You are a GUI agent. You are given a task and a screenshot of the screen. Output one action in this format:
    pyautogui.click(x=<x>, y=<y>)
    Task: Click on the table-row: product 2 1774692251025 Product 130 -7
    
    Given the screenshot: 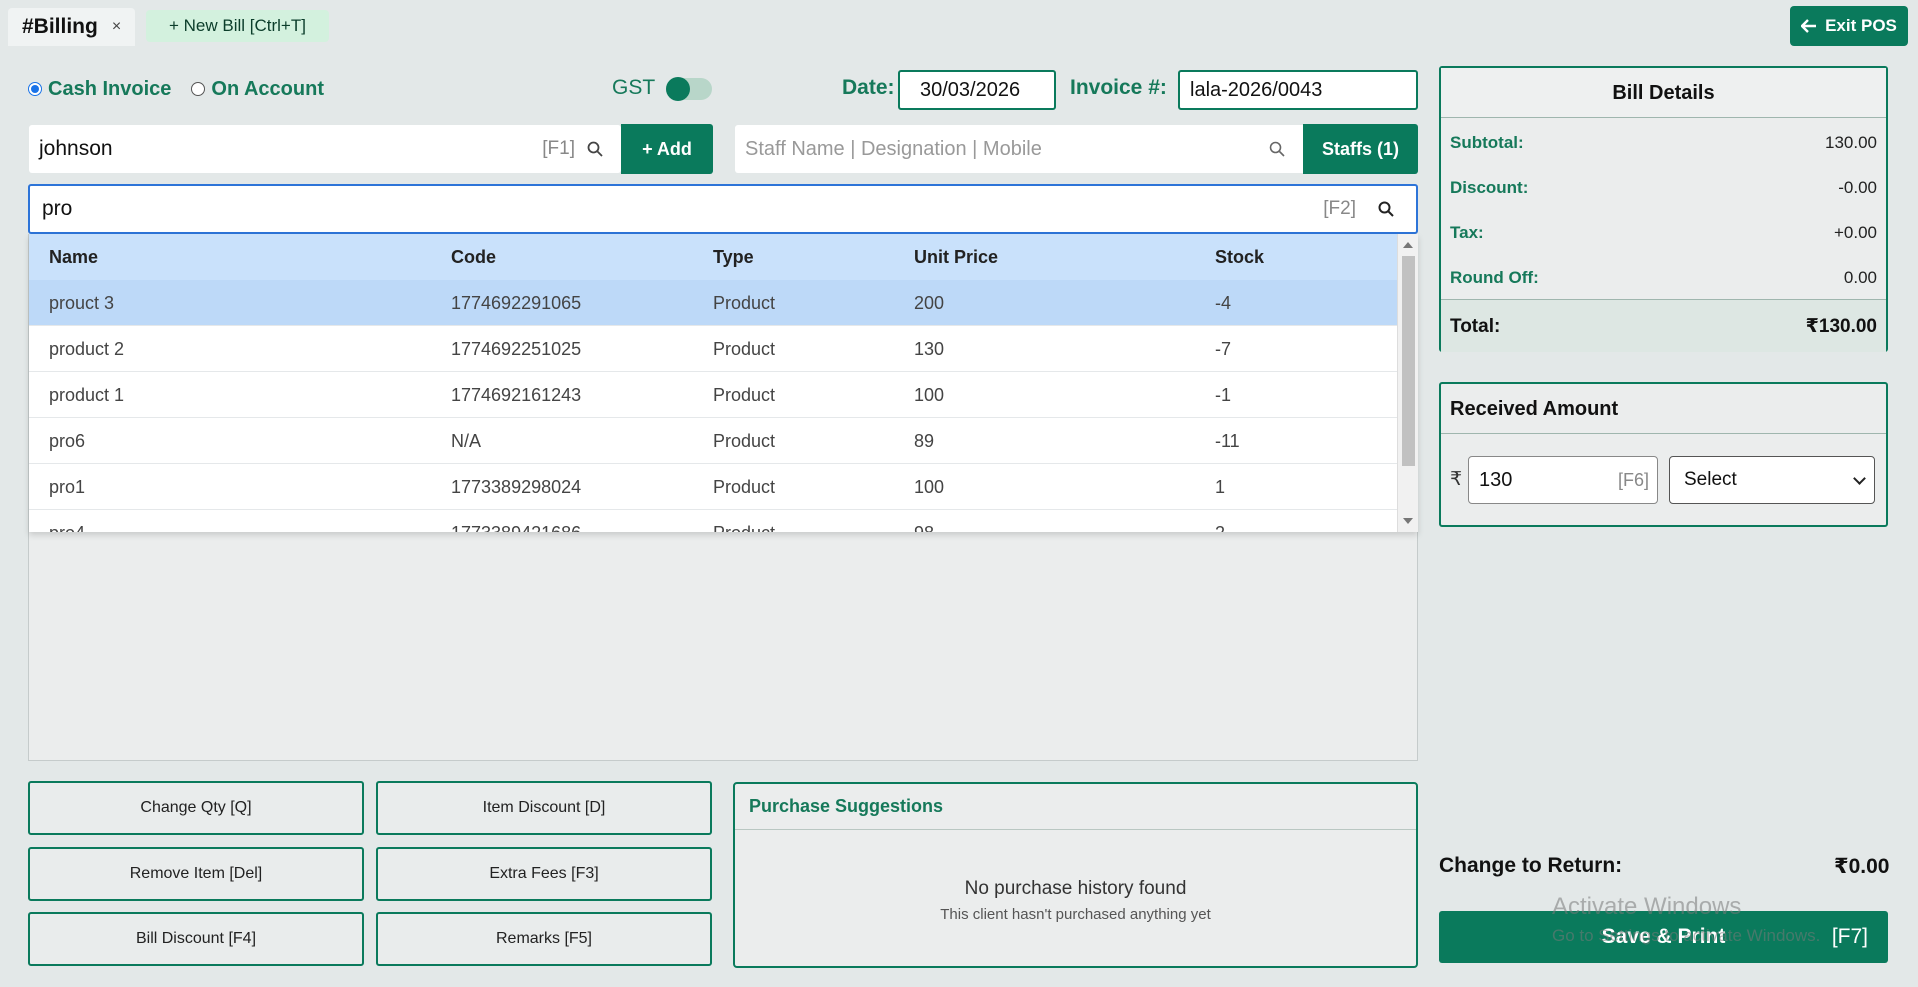 What is the action you would take?
    pyautogui.click(x=713, y=349)
    